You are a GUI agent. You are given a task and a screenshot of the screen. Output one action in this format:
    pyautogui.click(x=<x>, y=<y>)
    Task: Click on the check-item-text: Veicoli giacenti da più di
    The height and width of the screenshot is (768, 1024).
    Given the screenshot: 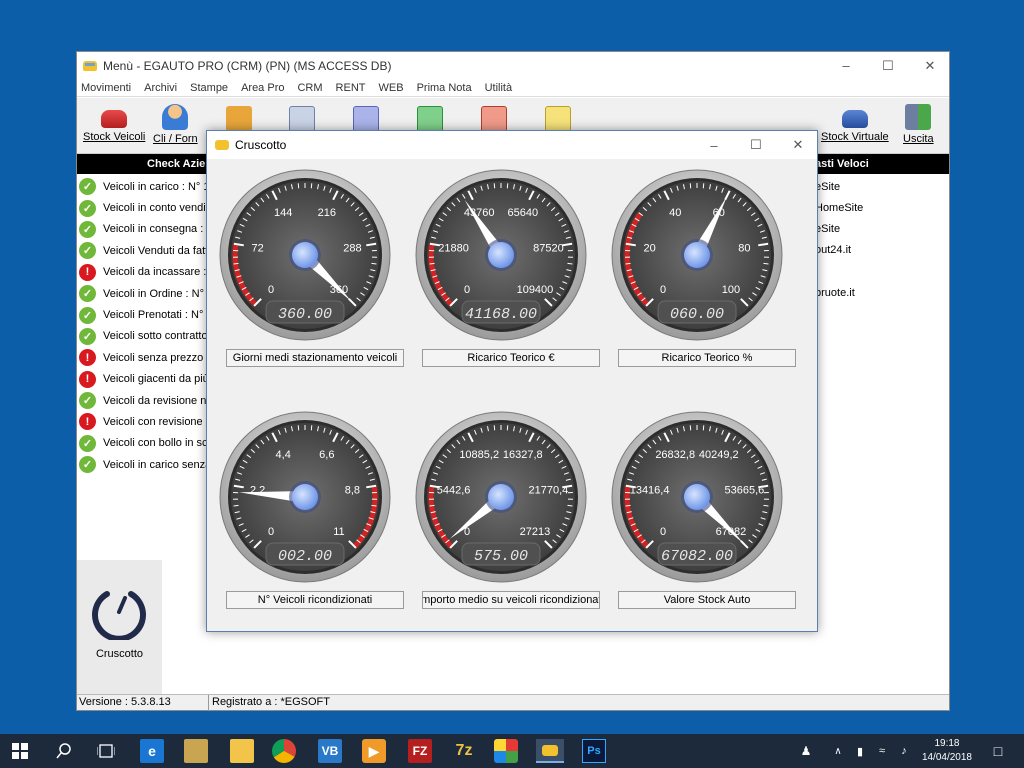 What is the action you would take?
    pyautogui.click(x=162, y=379)
    